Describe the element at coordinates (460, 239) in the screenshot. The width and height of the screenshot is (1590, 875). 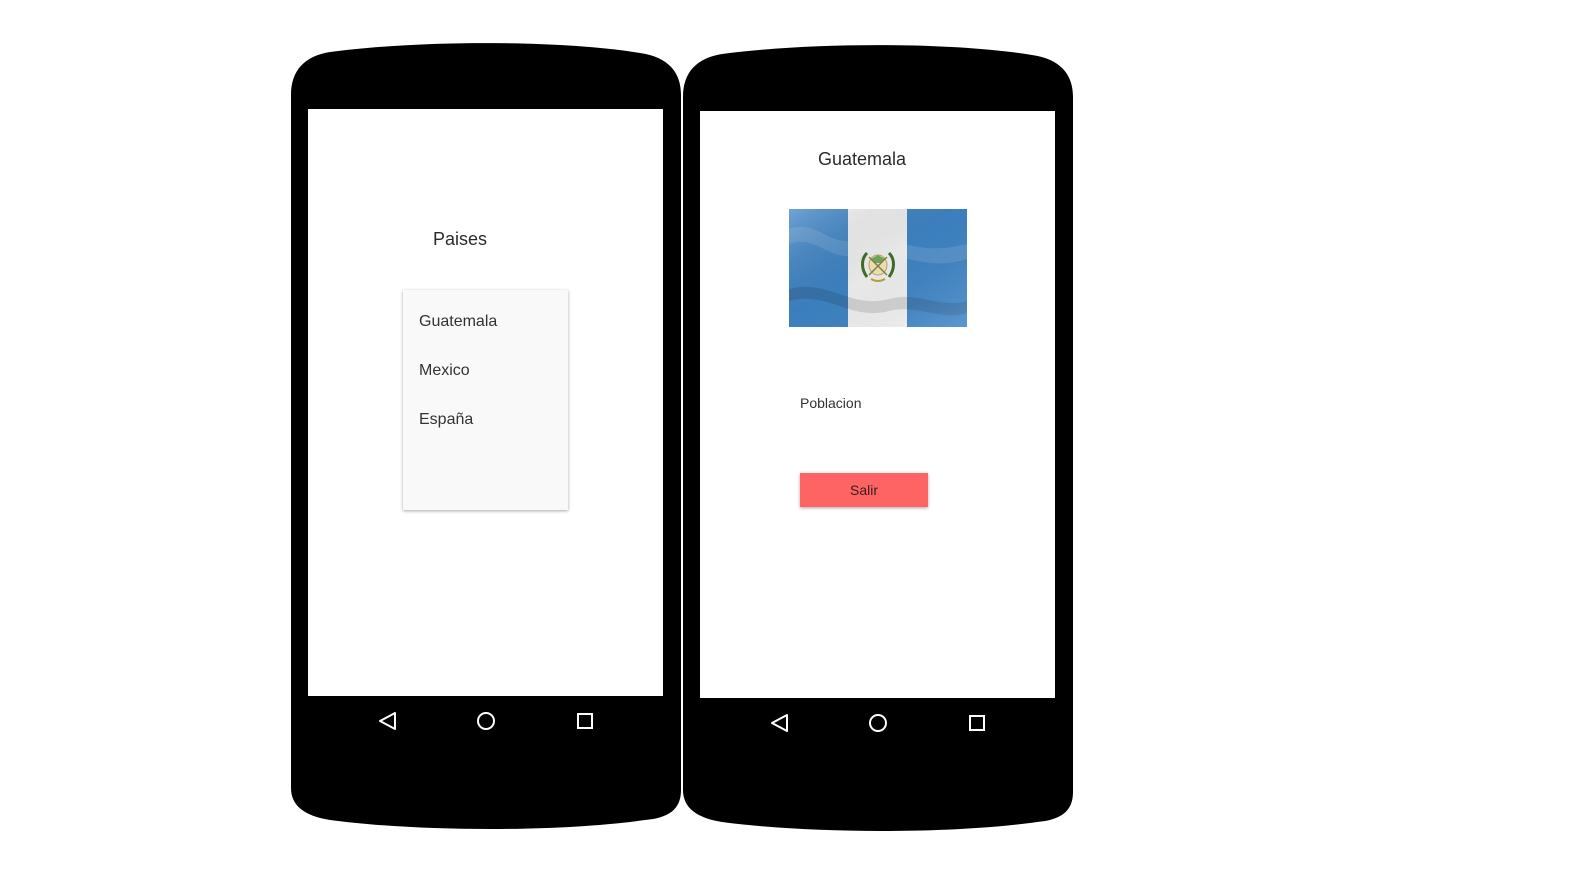
I see `screen-title: Paises` at that location.